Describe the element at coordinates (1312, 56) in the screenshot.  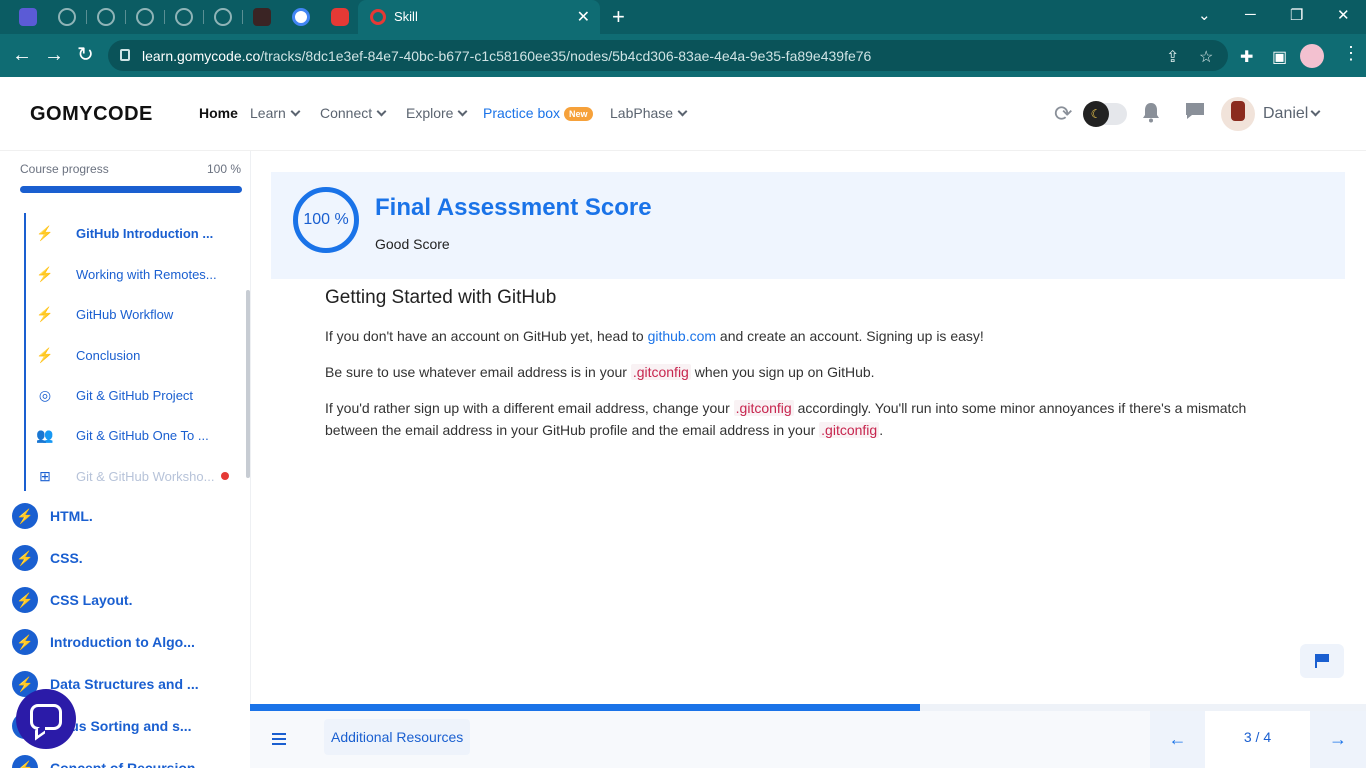
I see `browser-profile-avatar` at that location.